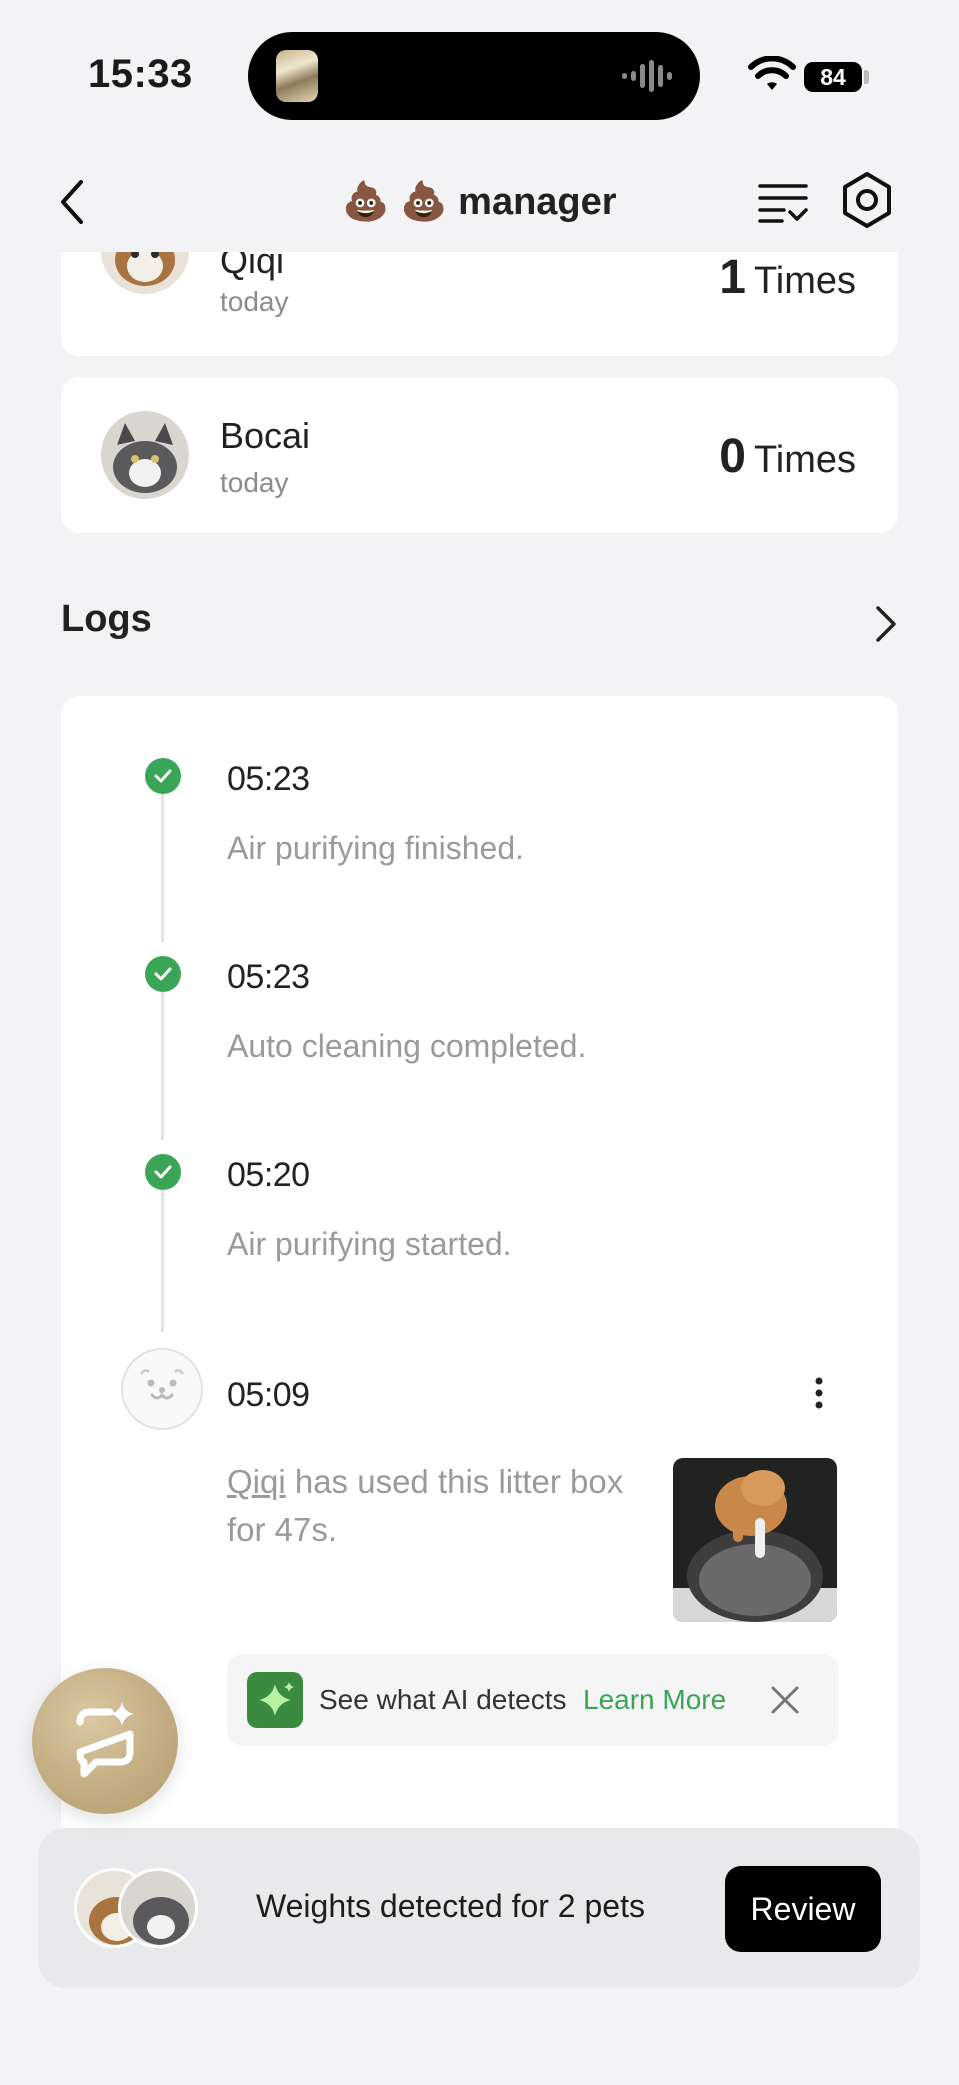  Describe the element at coordinates (785, 1700) in the screenshot. I see `close-icon` at that location.